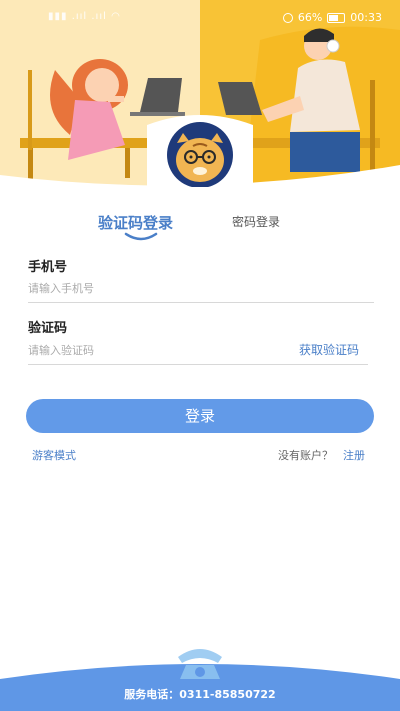 This screenshot has height=711, width=400. Describe the element at coordinates (200, 416) in the screenshot. I see `login-button: 登录` at that location.